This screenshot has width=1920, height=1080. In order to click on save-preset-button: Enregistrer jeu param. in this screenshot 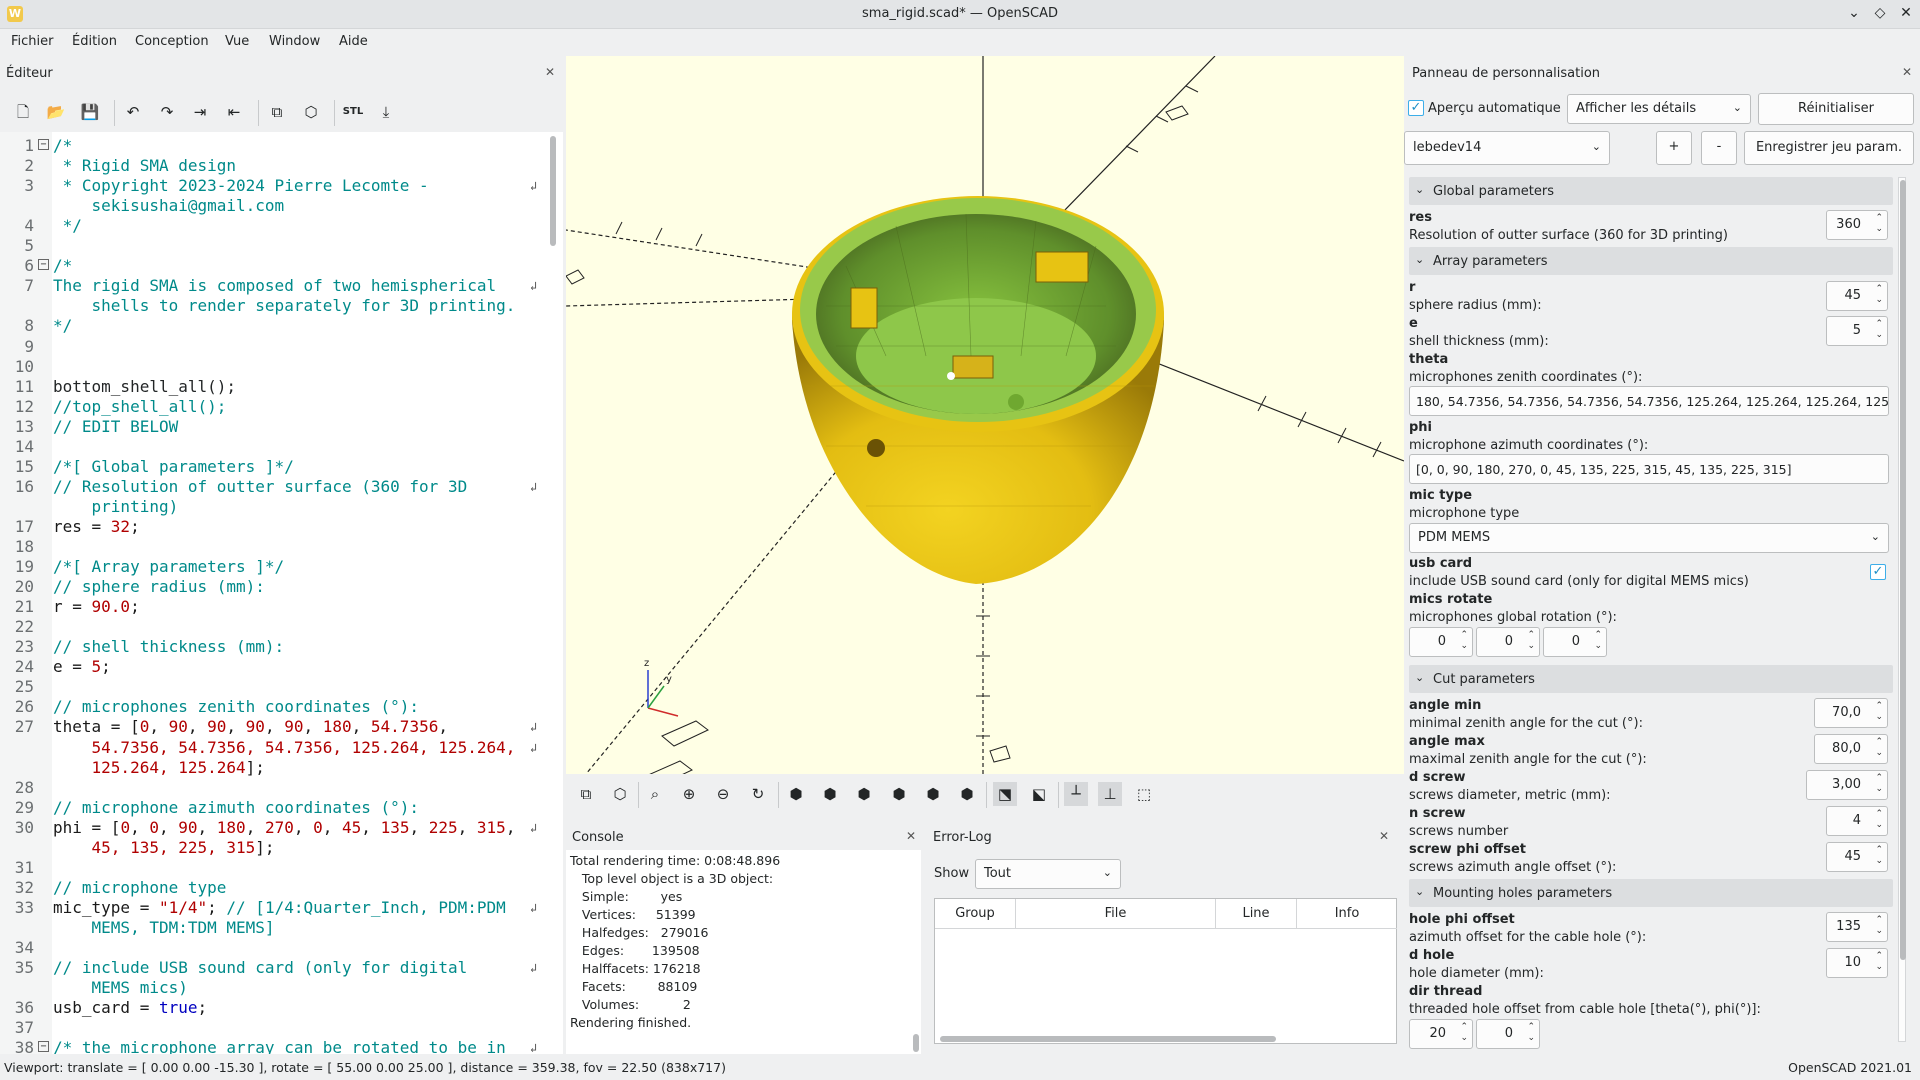, I will do `click(1829, 148)`.